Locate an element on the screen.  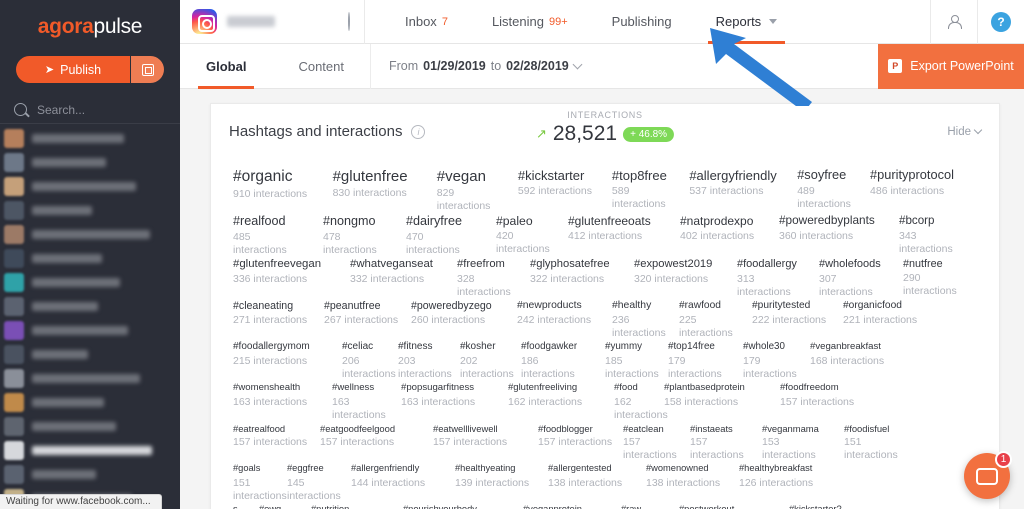
hashtag-item: #foodfreedom 157 interactions is located at coordinates (825, 395).